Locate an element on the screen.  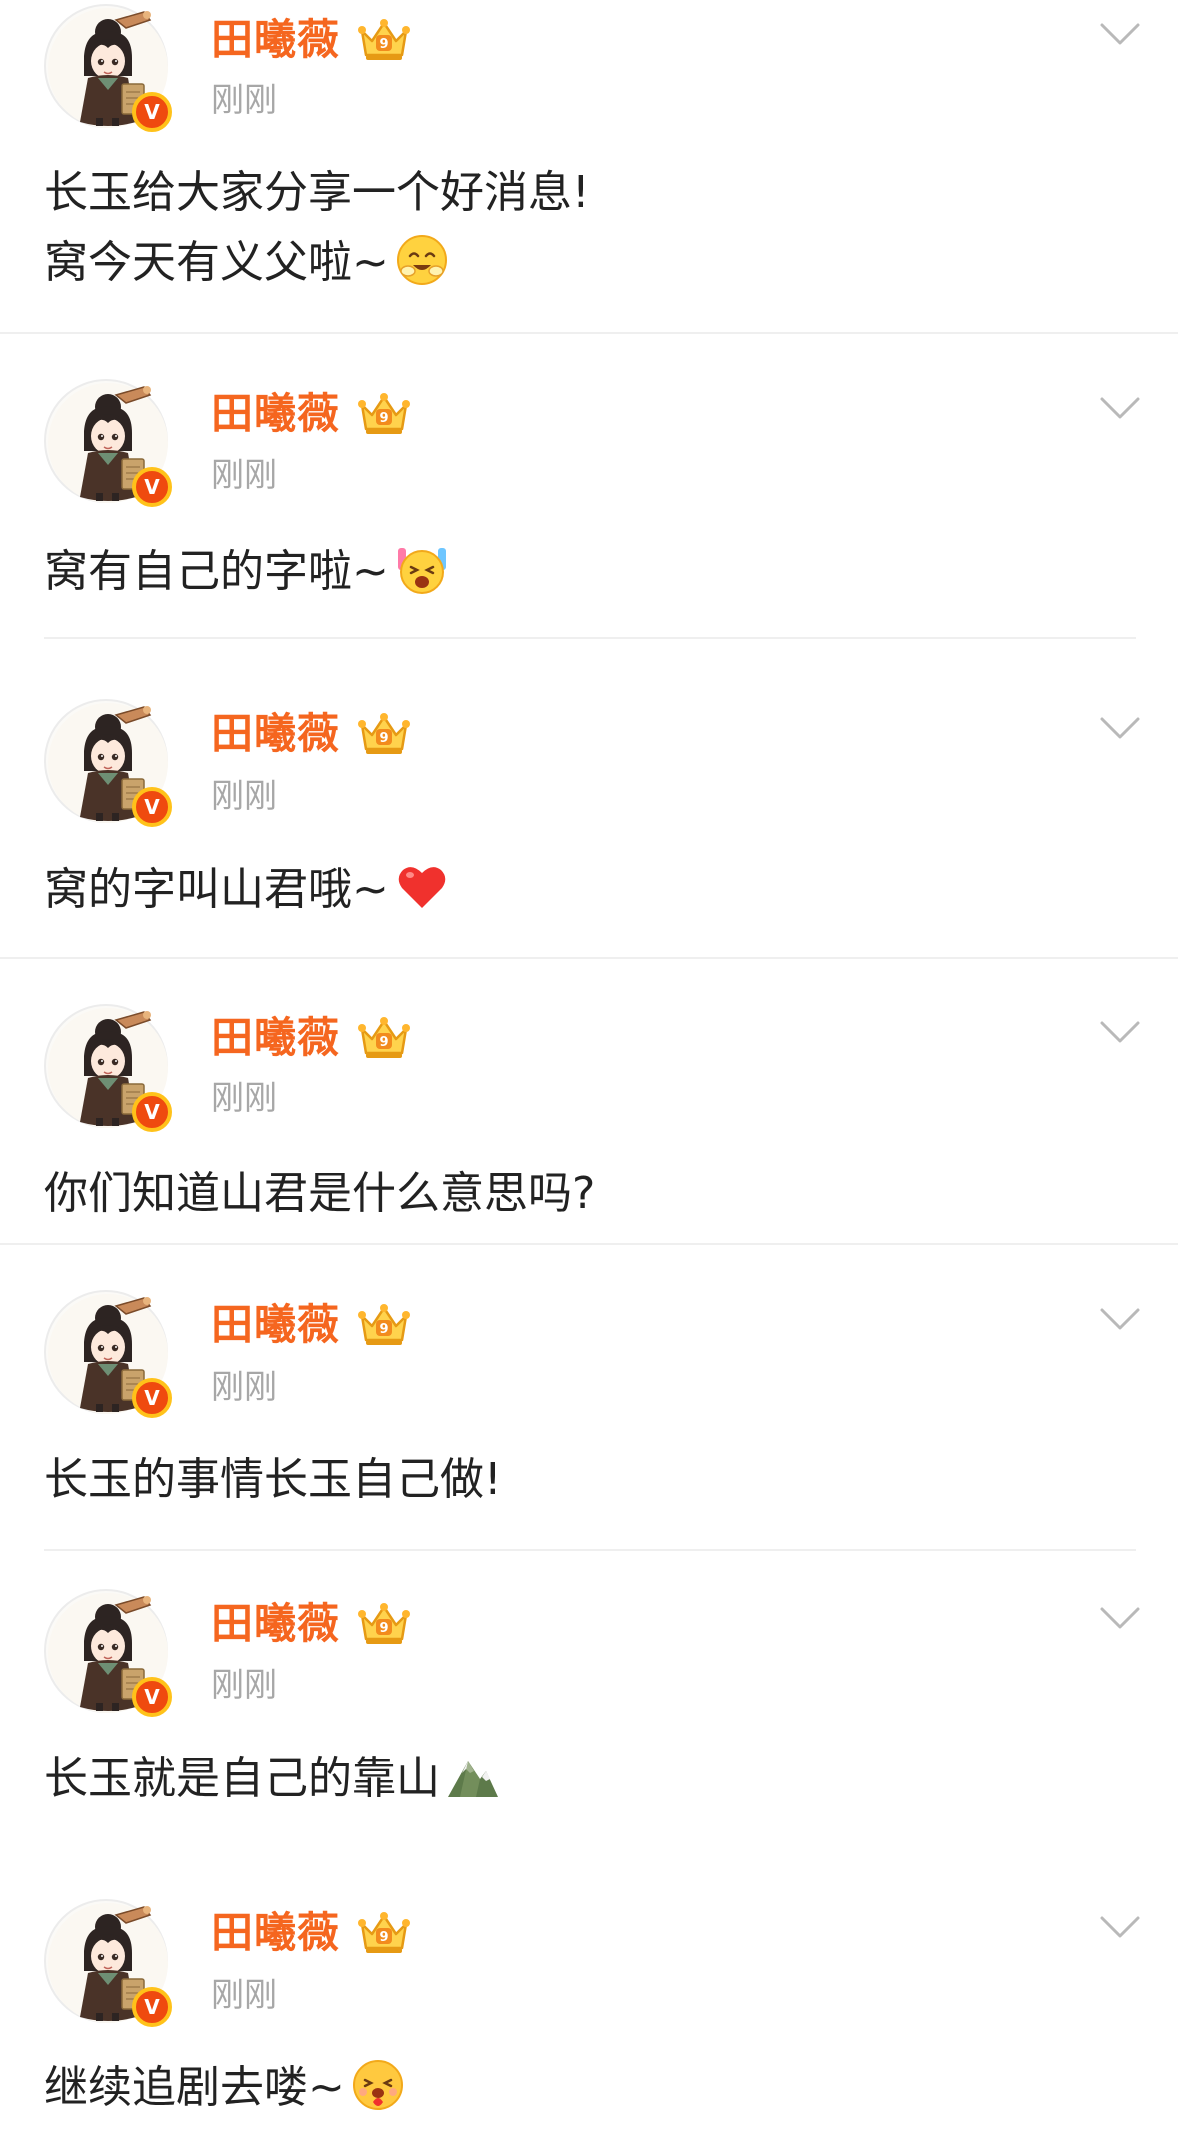
post-text-line: 窝有自己的字啦~ is located at coordinates (216, 571).